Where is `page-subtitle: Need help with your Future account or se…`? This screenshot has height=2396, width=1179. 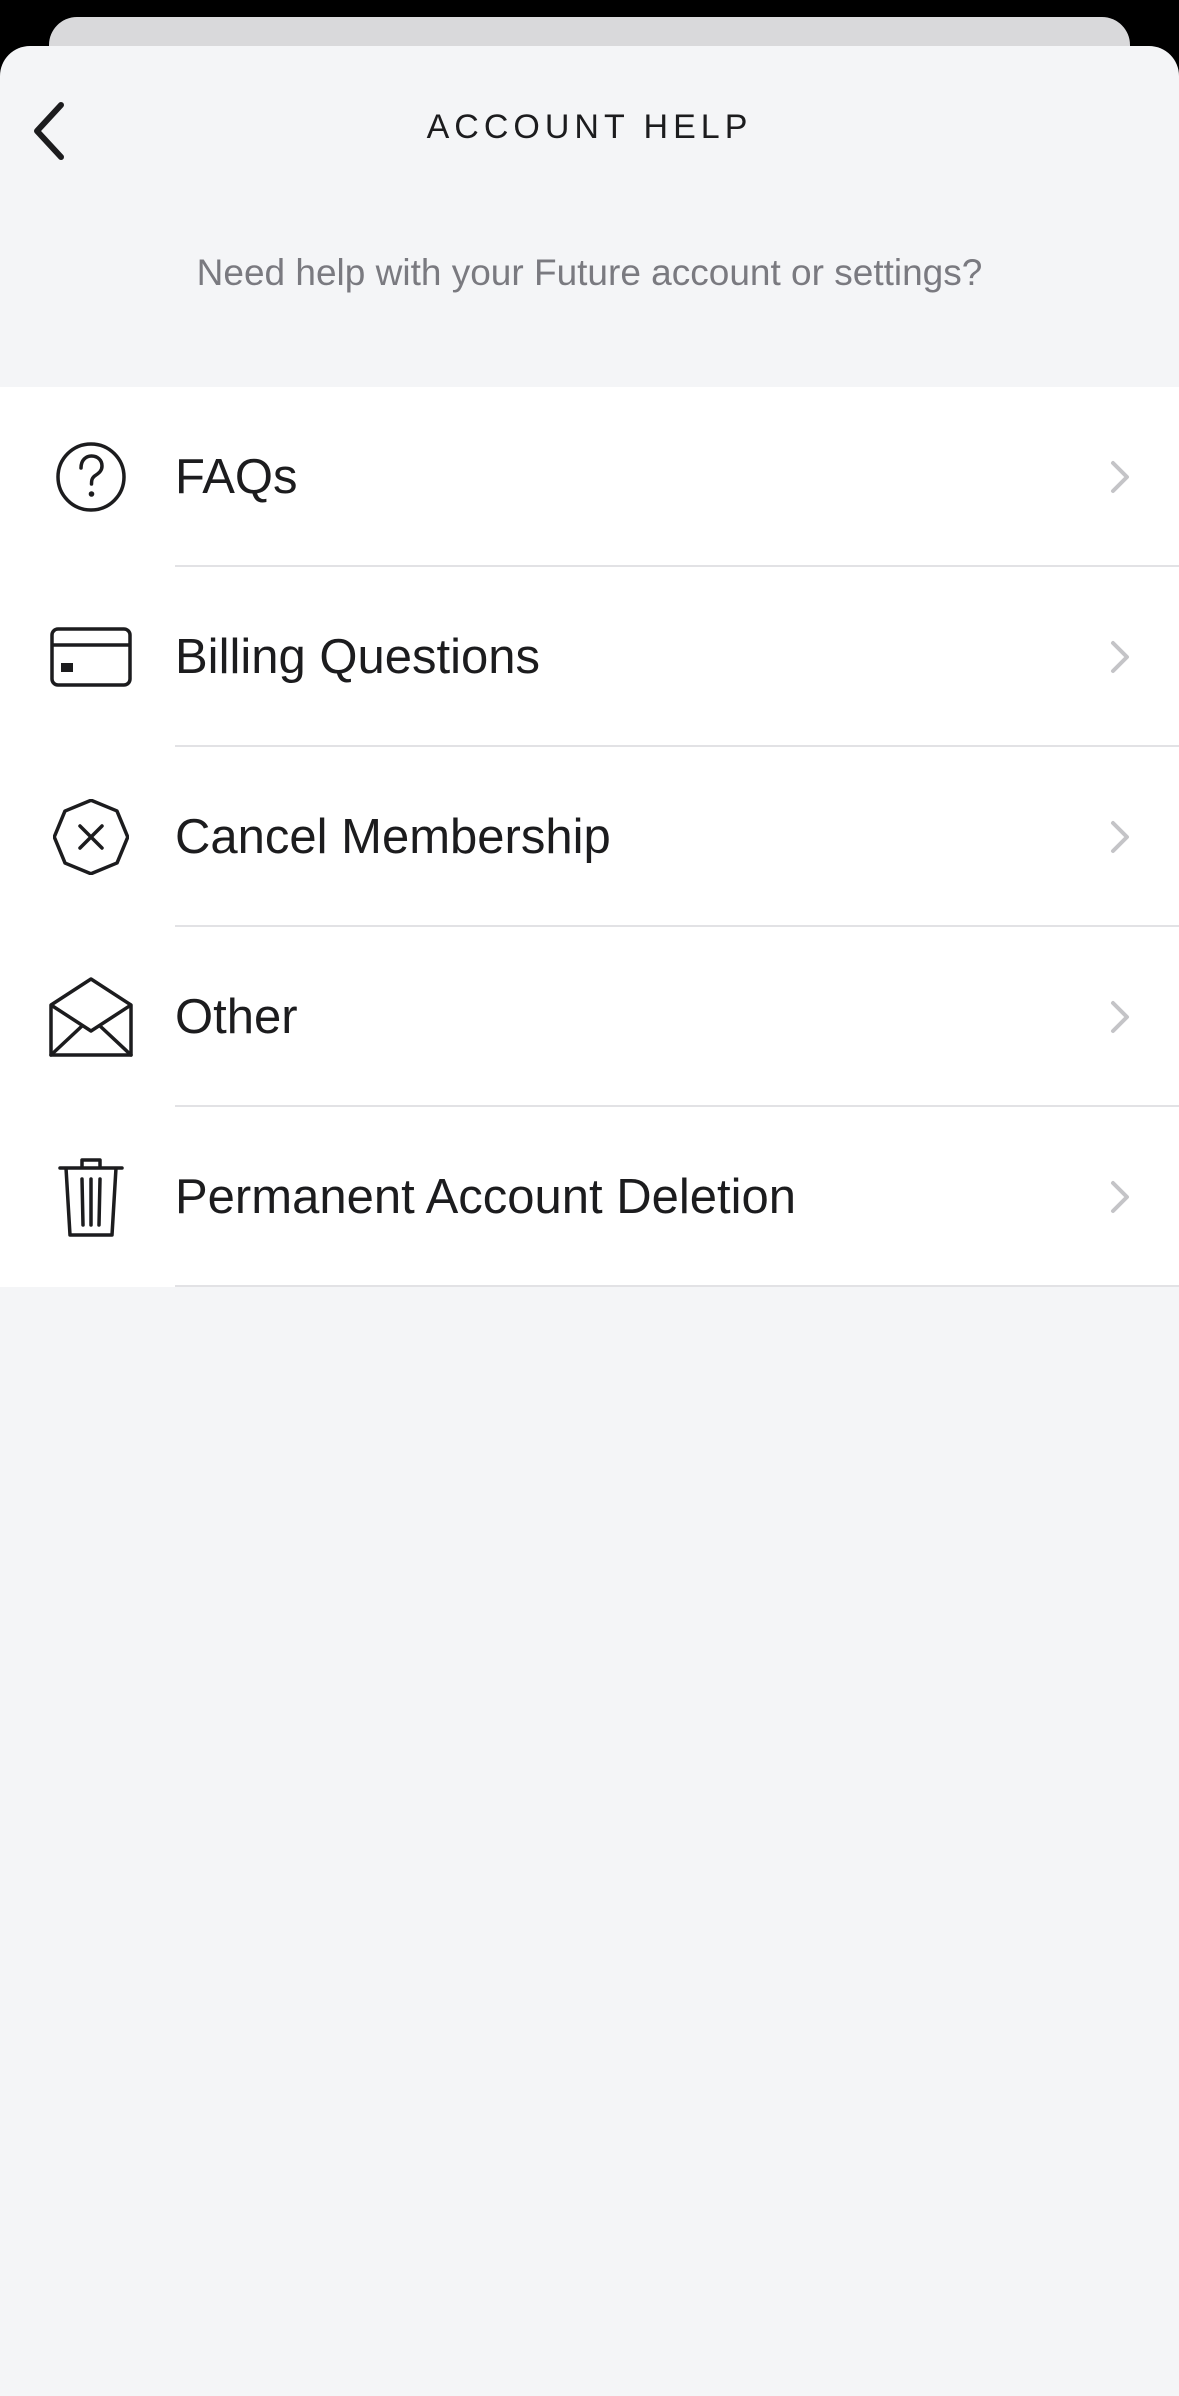
page-subtitle: Need help with your Future account or se… is located at coordinates (589, 272).